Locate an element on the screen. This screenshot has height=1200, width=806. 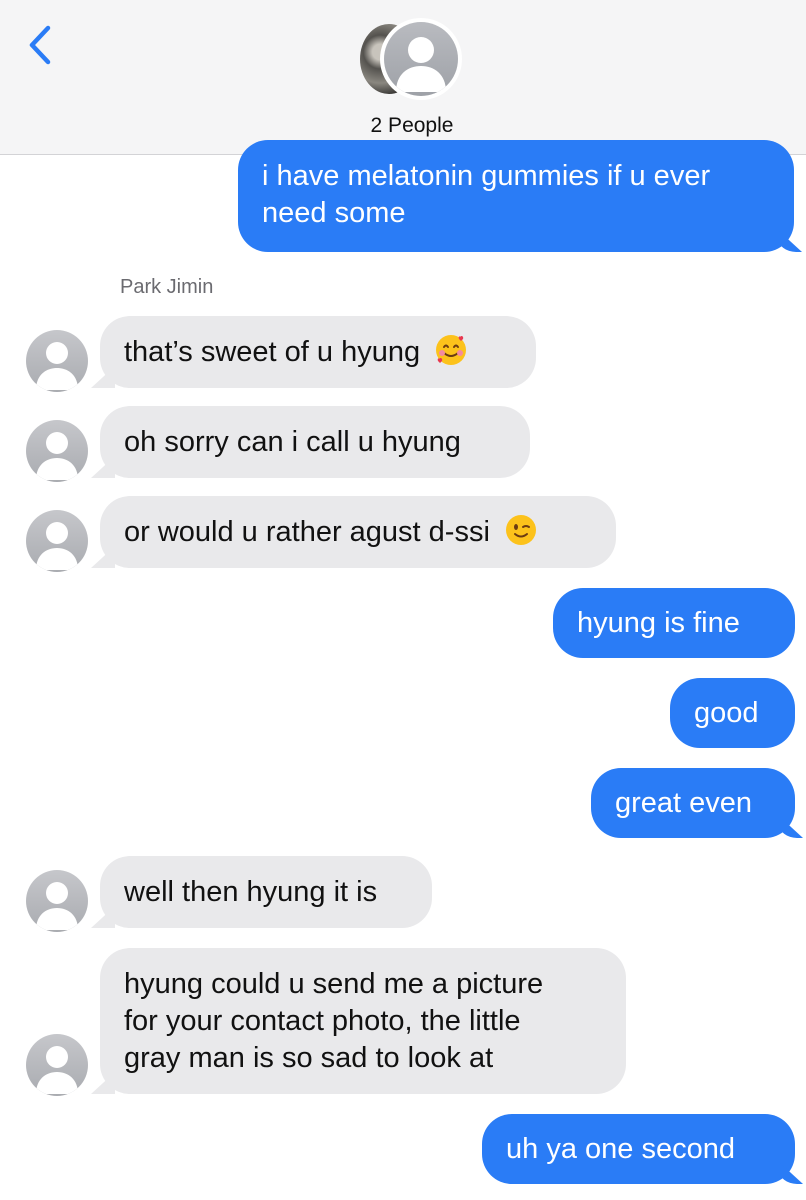
incoming-message: oh sorry can i call u hyung is located at coordinates (315, 442).